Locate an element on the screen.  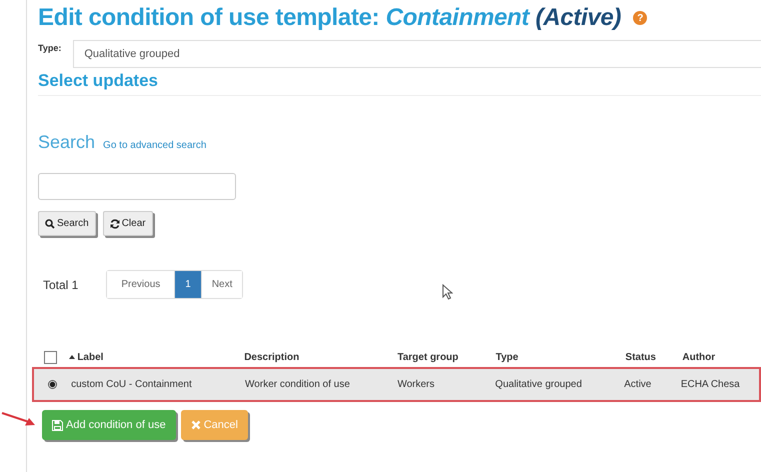
page-title: Edit condition of use template: Containment (Active) is located at coordinates (330, 18).